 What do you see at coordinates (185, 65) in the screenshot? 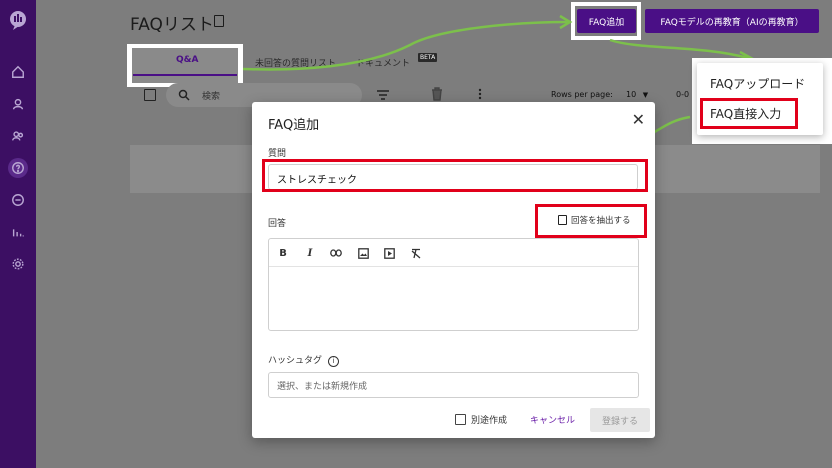
I see `highlight-frame-qa: Q&A` at bounding box center [185, 65].